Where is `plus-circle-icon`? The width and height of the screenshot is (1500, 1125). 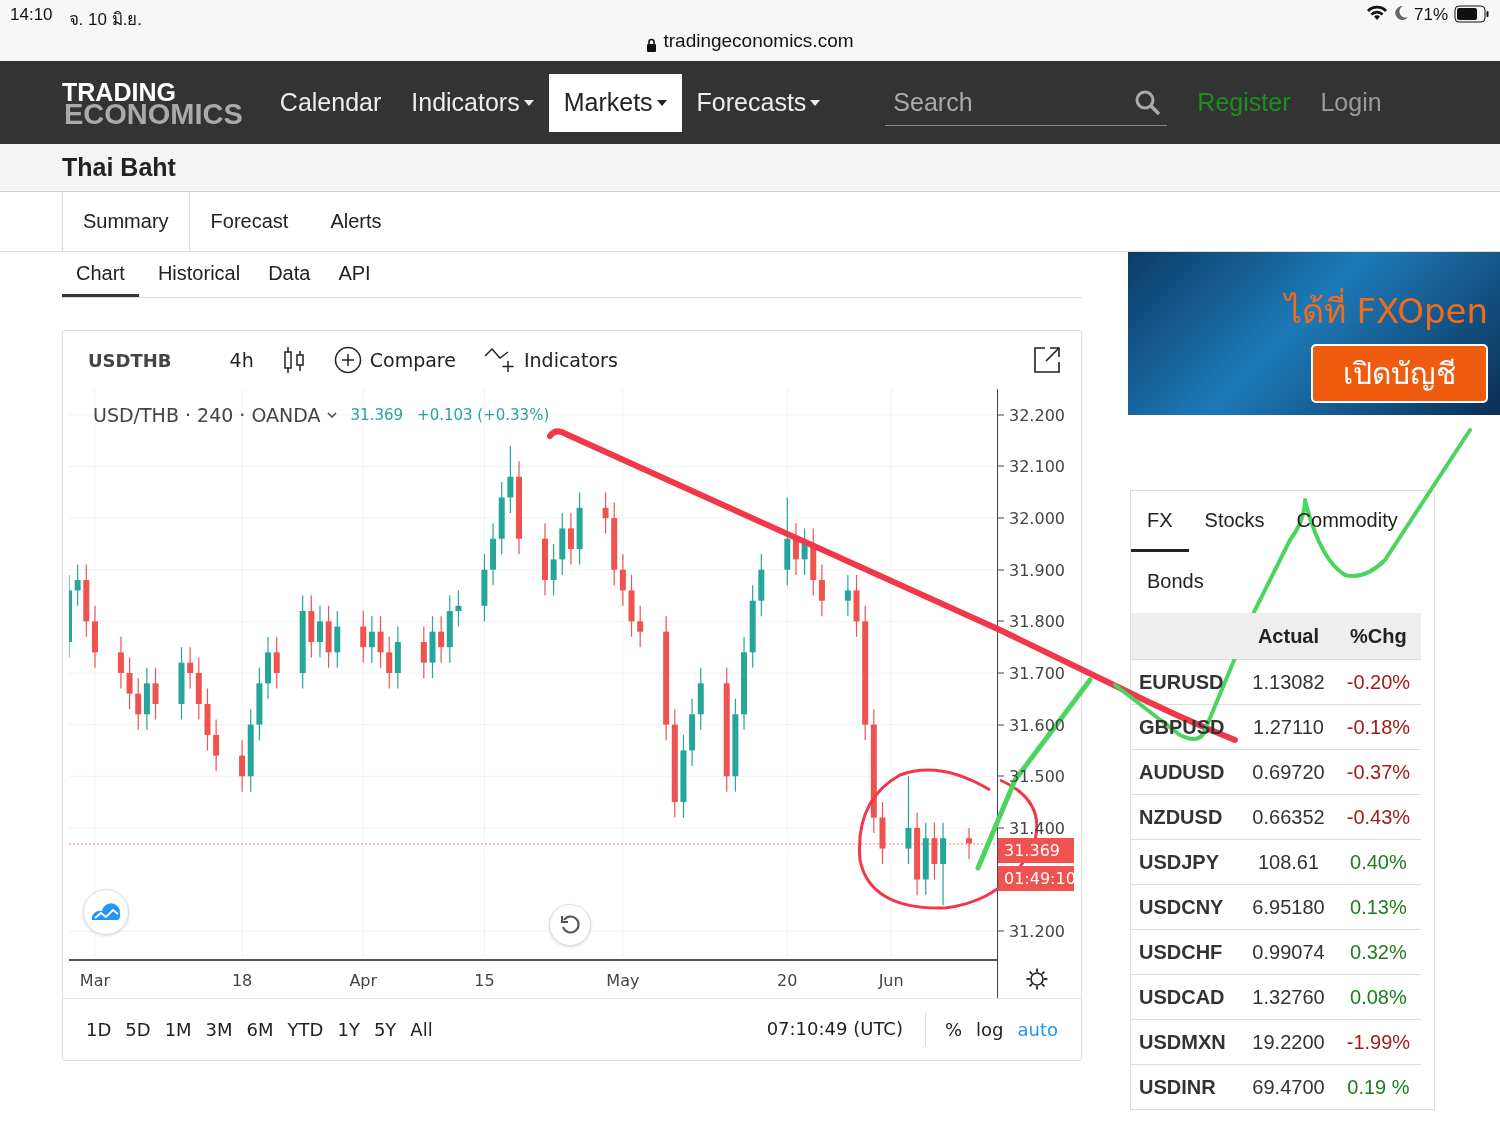 plus-circle-icon is located at coordinates (347, 360).